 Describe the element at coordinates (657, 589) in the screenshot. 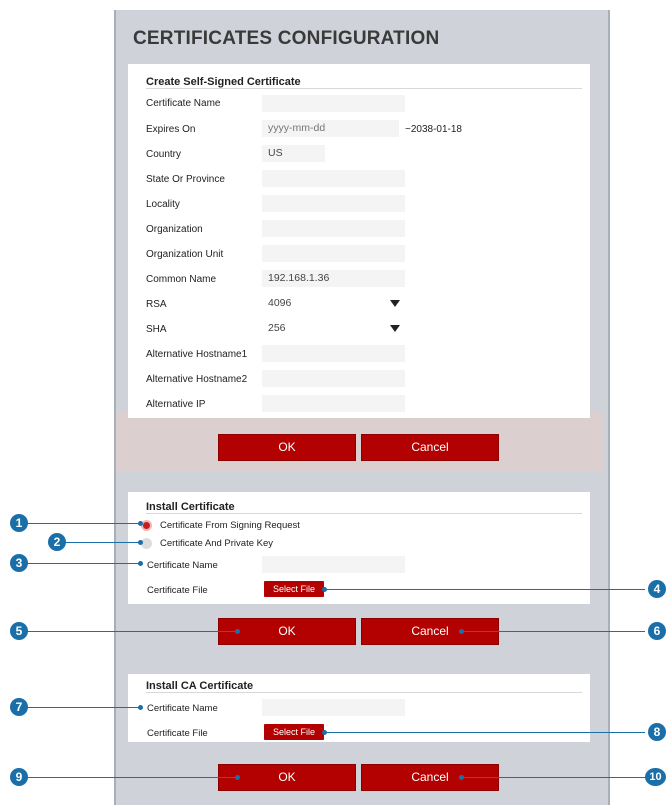

I see `callout-4: 4` at that location.